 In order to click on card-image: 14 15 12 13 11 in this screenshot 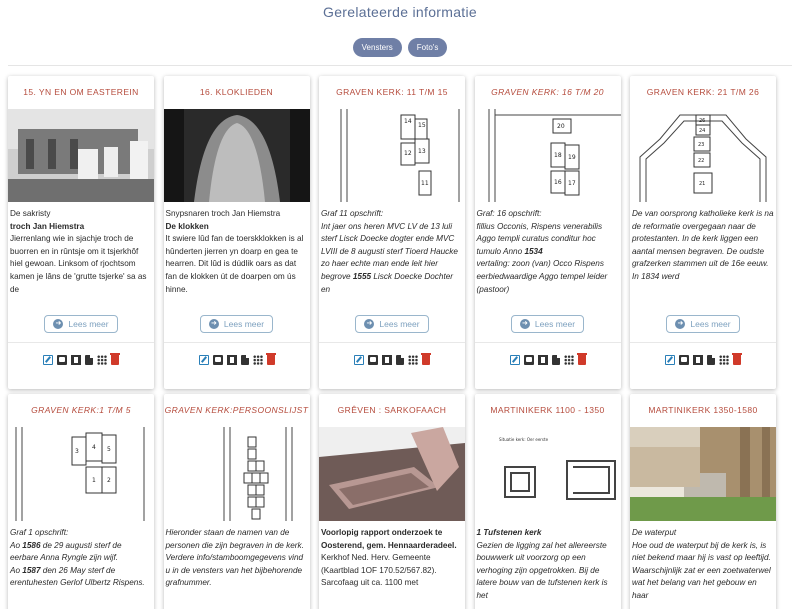, I will do `click(392, 155)`.